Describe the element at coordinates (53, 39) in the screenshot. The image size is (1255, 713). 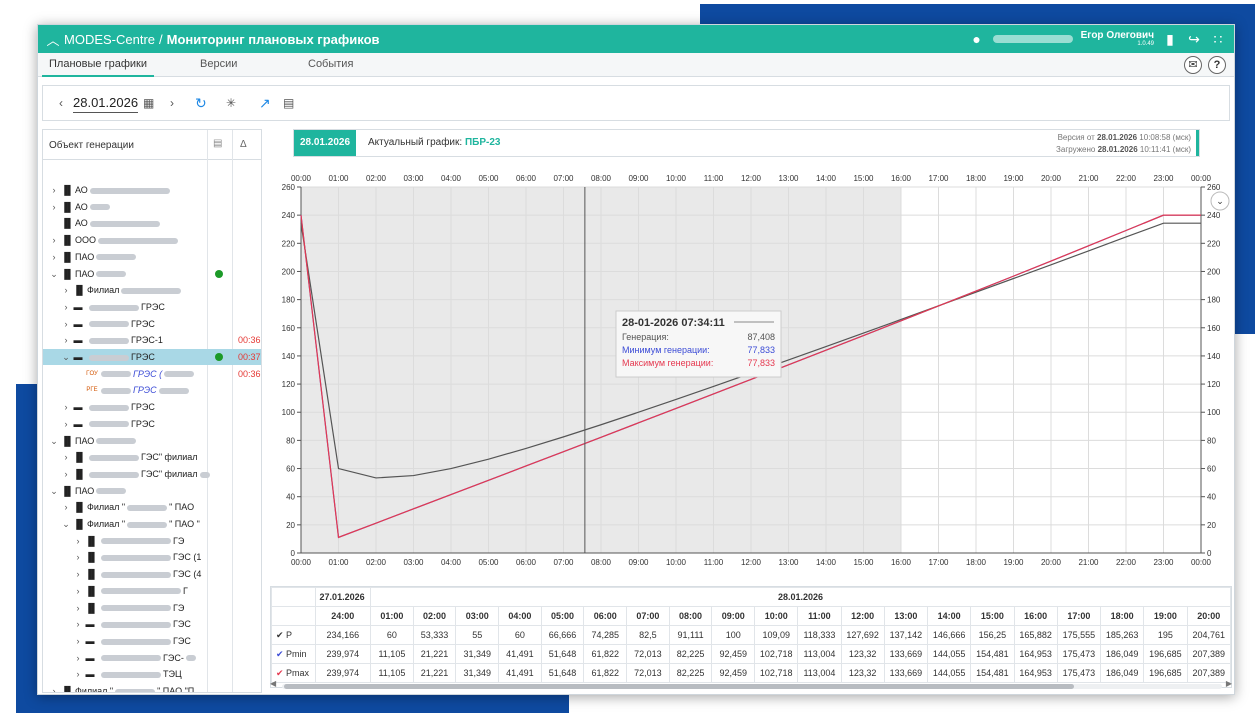
I see `collapse-chevron-icon: ︿` at that location.